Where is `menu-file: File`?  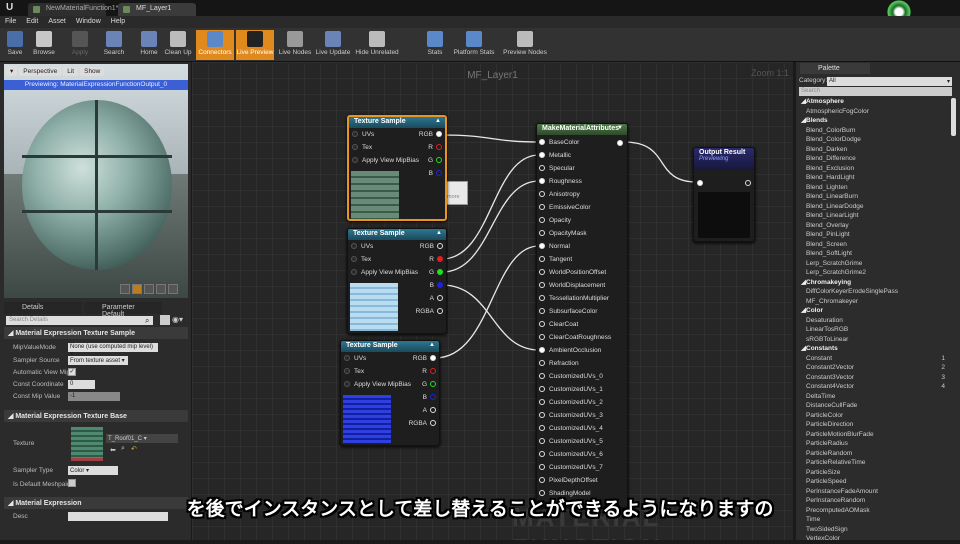
menu-file: File is located at coordinates (10, 21).